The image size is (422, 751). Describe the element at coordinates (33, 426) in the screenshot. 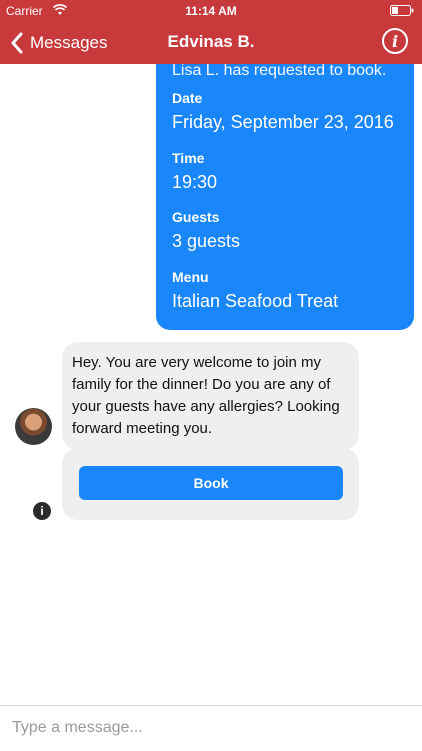

I see `avatar` at that location.